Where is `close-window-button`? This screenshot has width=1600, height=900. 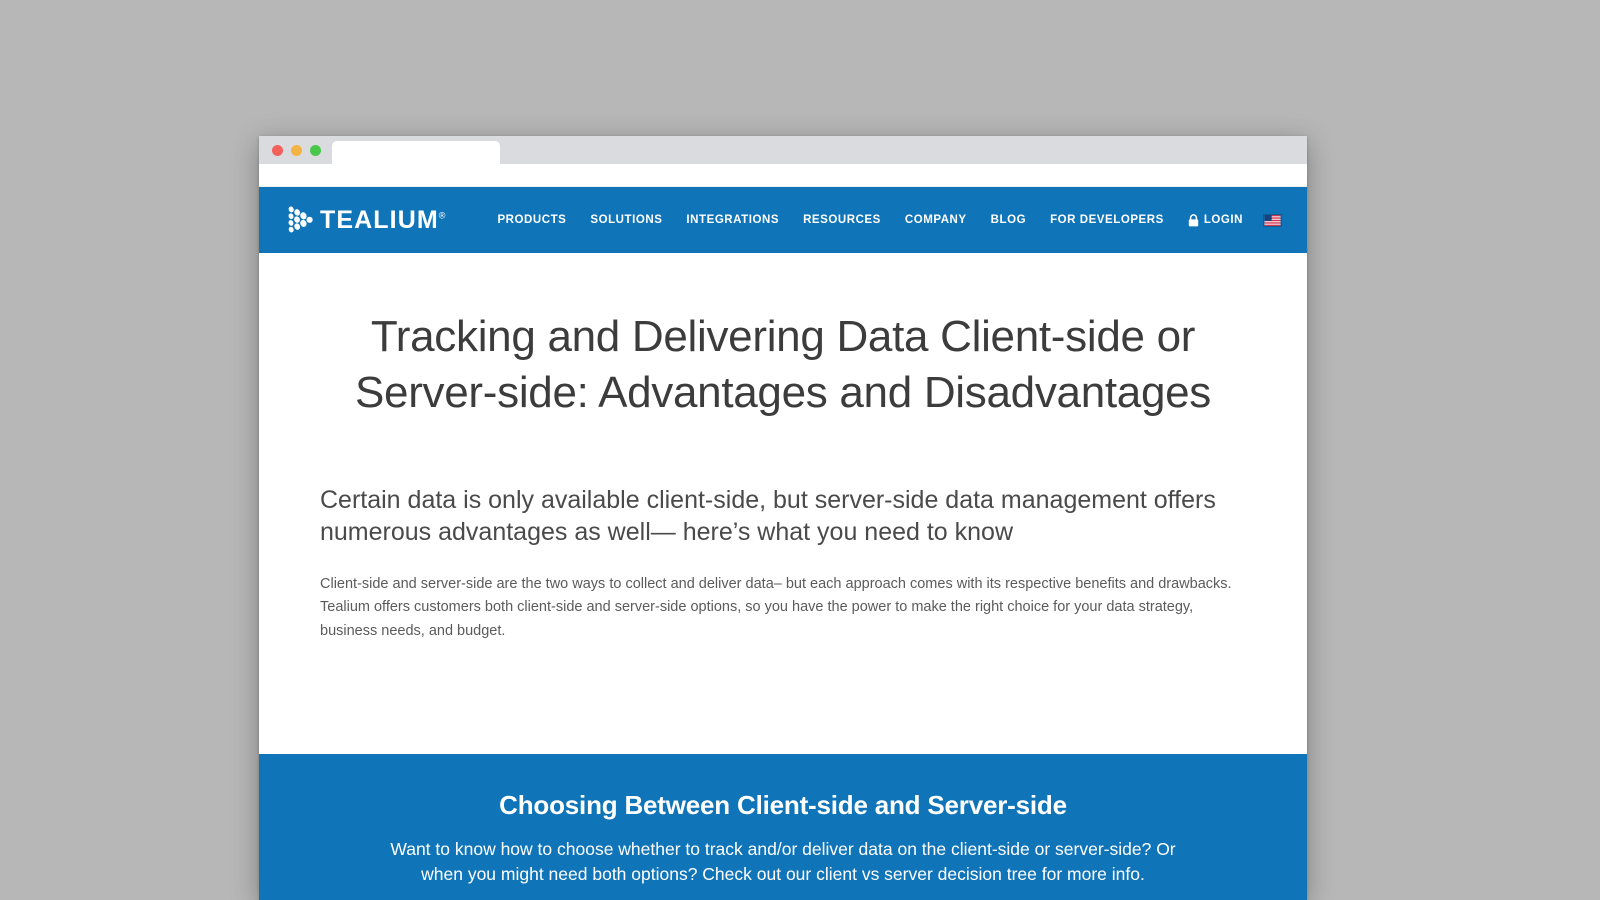 close-window-button is located at coordinates (277, 150).